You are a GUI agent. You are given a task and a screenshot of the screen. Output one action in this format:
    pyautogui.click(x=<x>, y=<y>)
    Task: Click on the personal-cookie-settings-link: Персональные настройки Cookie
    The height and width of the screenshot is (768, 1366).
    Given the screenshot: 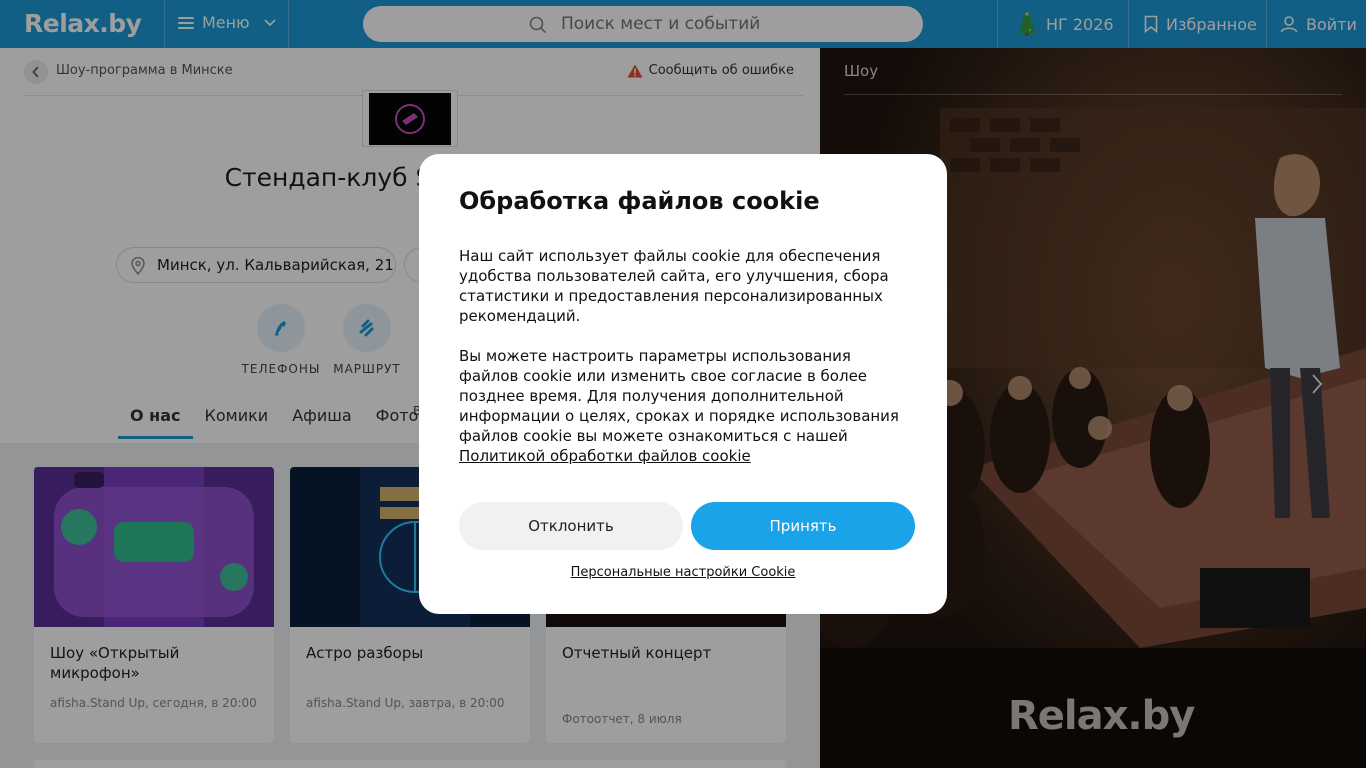 What is the action you would take?
    pyautogui.click(x=683, y=572)
    